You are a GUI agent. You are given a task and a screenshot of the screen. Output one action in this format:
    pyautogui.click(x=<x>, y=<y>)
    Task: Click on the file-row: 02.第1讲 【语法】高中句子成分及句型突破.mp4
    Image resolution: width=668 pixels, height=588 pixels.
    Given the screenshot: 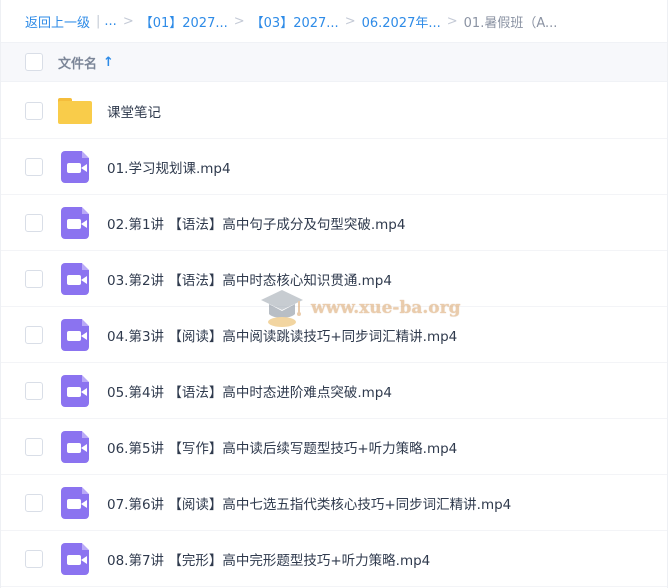 What is the action you would take?
    pyautogui.click(x=334, y=223)
    